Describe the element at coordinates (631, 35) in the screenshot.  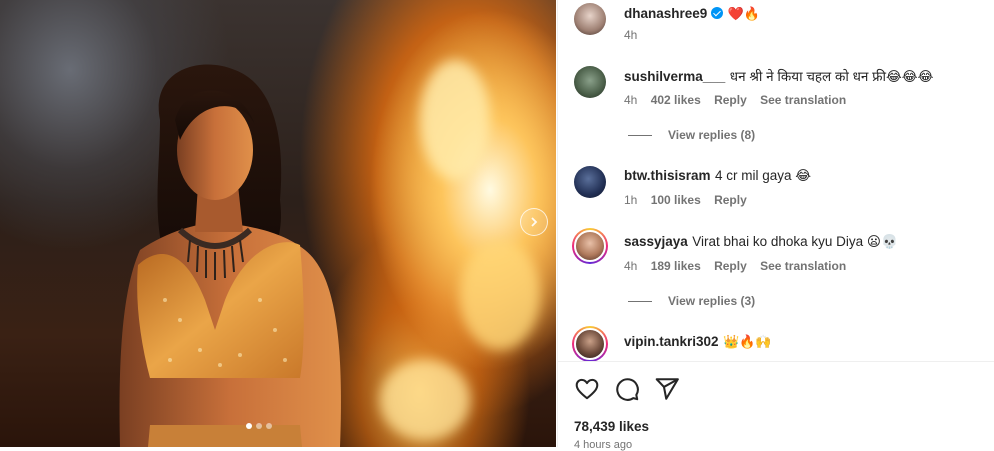
I see `caption-time: 4h` at that location.